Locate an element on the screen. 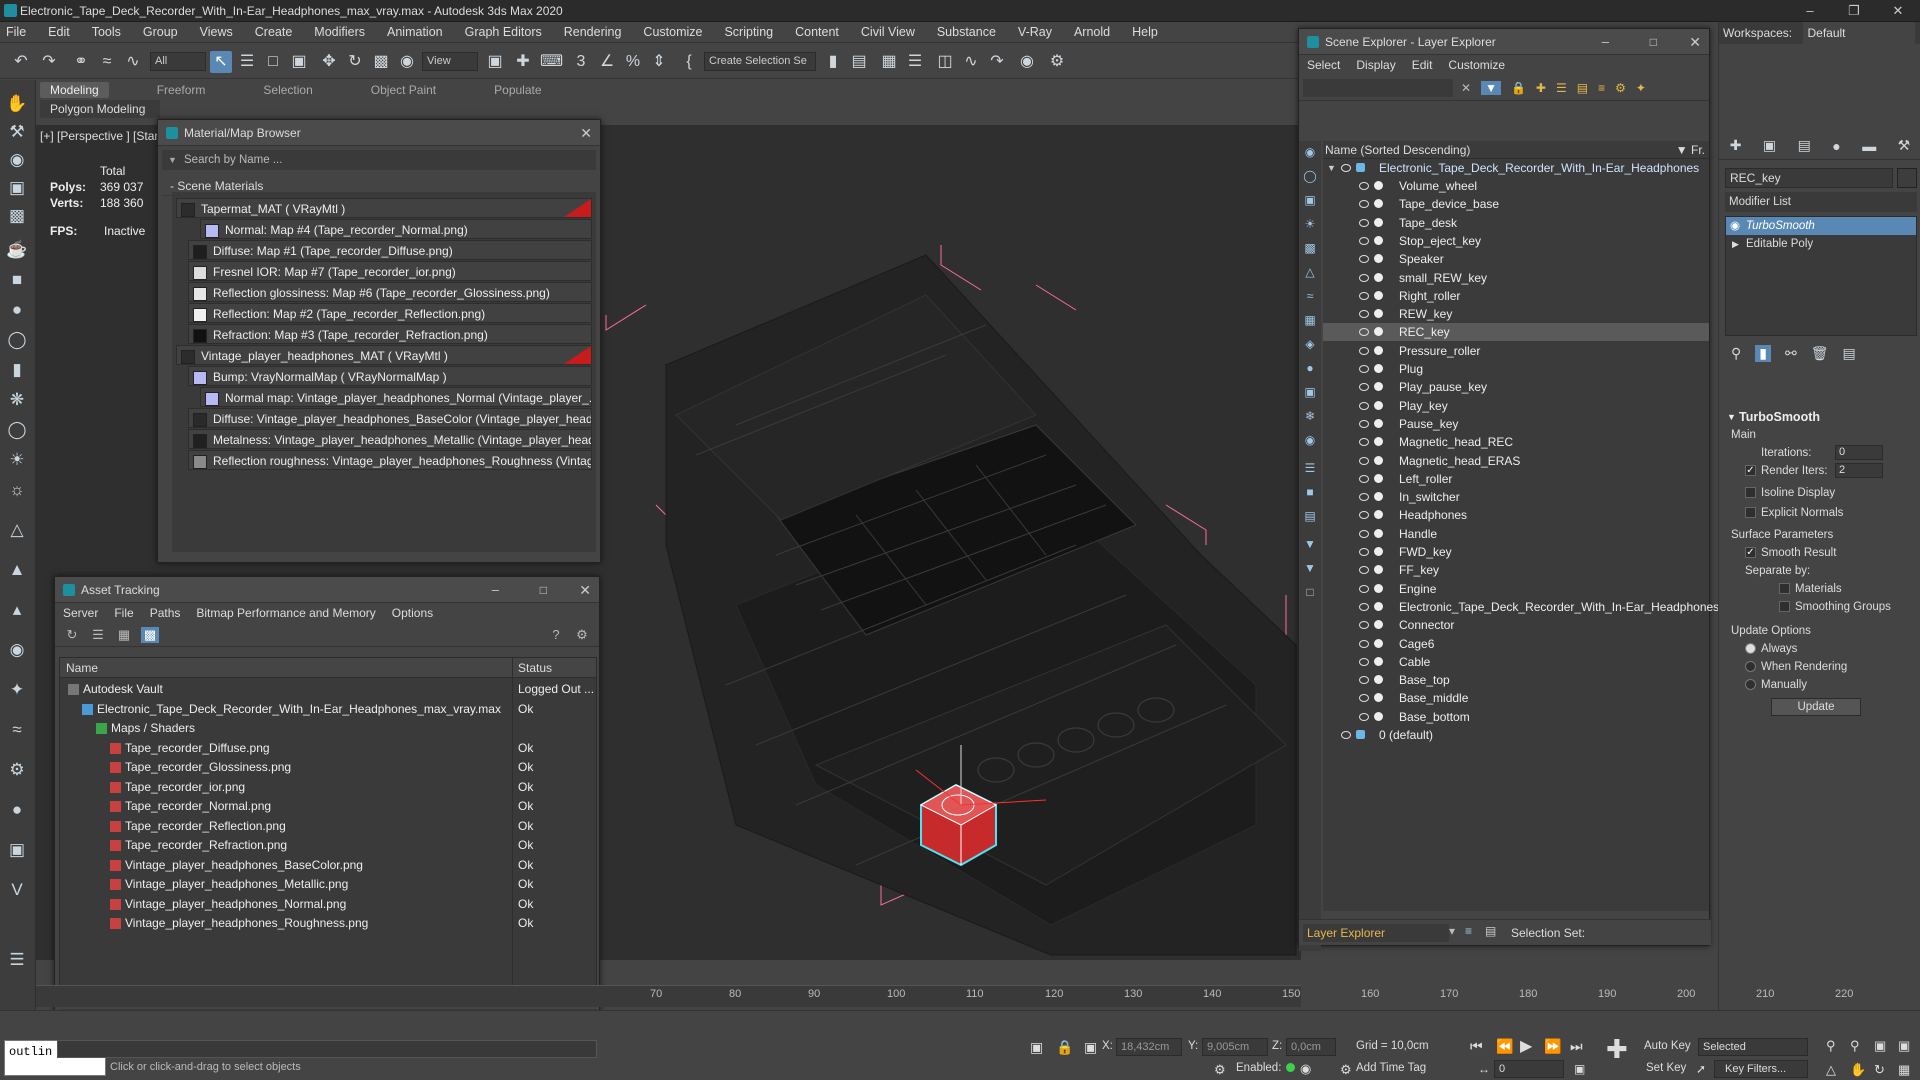  layer-stack-icon: ≡ is located at coordinates (1601, 88).